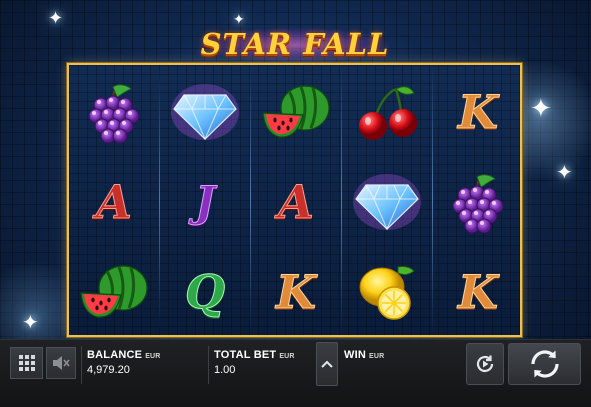 This screenshot has width=591, height=407. Describe the element at coordinates (115, 355) in the screenshot. I see `balance-label: BALANCE` at that location.